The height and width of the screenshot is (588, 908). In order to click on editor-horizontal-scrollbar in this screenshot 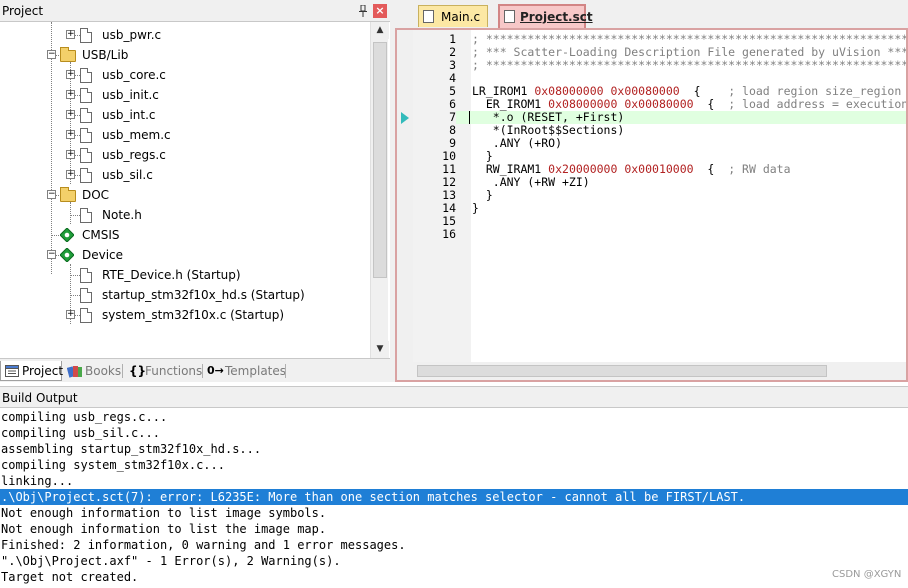, I will do `click(659, 371)`.